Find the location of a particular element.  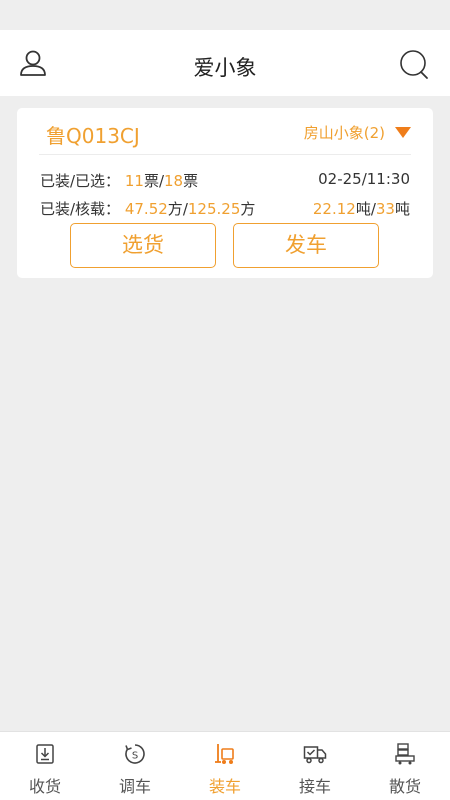

volume-stats: 已装/核载： 47.52方/125.25方 is located at coordinates (147, 208).